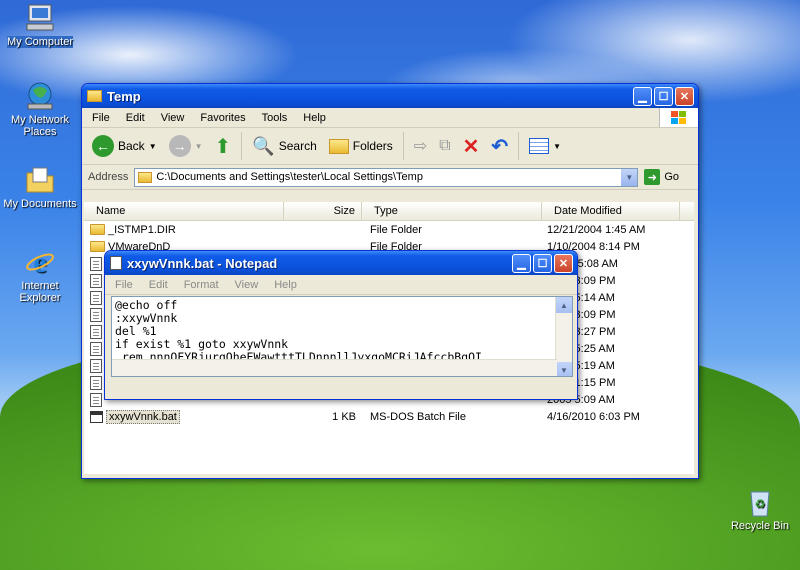 The image size is (800, 570). I want to click on recycle-bin-icon: ♻, so click(760, 502).